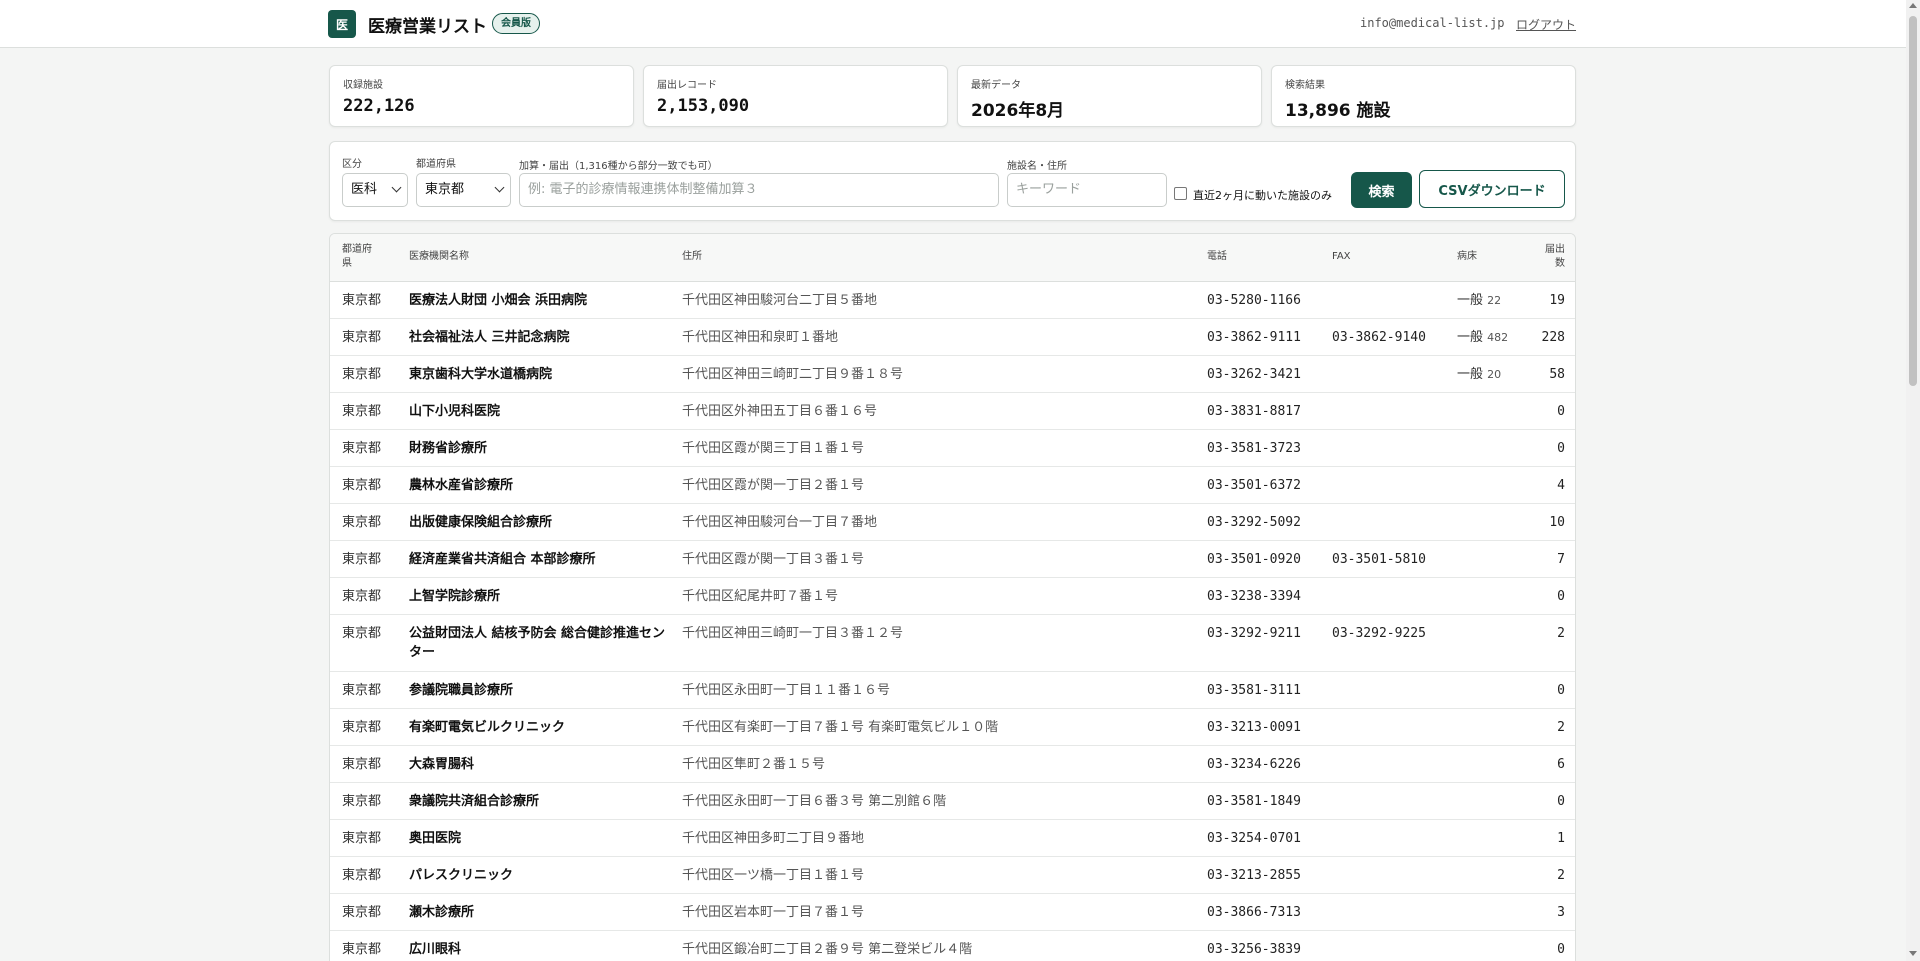 Image resolution: width=1920 pixels, height=961 pixels. Describe the element at coordinates (533, 257) in the screenshot. I see `column-header-name: 医療機関名称` at that location.